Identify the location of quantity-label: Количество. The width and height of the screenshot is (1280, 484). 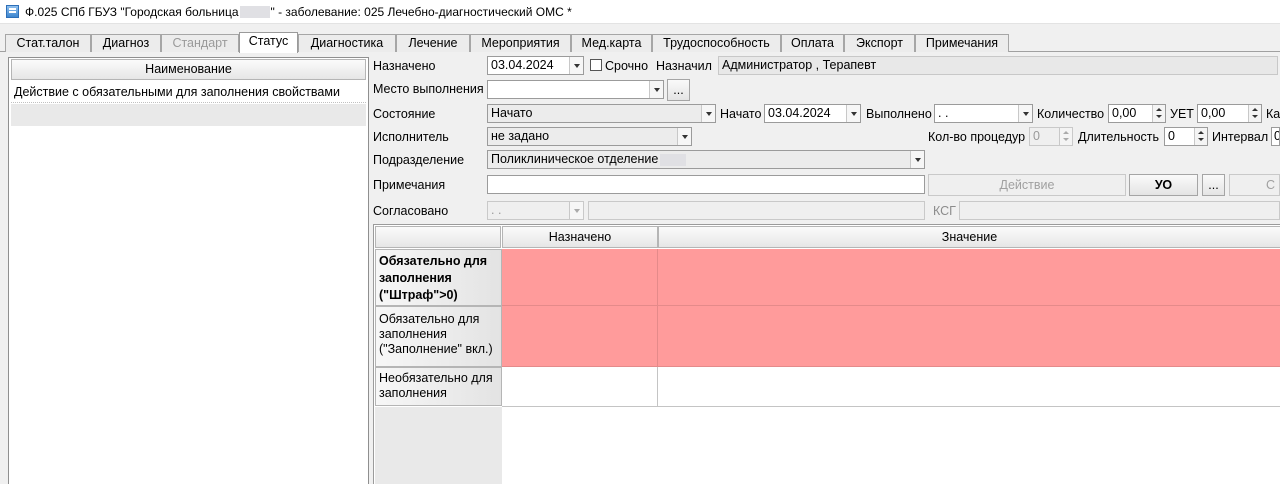
(1071, 114).